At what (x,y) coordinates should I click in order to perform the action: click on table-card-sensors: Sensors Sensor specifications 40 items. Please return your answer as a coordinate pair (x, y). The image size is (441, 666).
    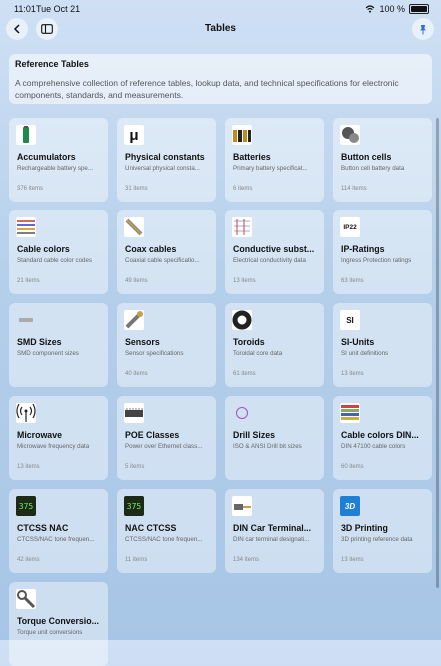
    Looking at the image, I should click on (166, 345).